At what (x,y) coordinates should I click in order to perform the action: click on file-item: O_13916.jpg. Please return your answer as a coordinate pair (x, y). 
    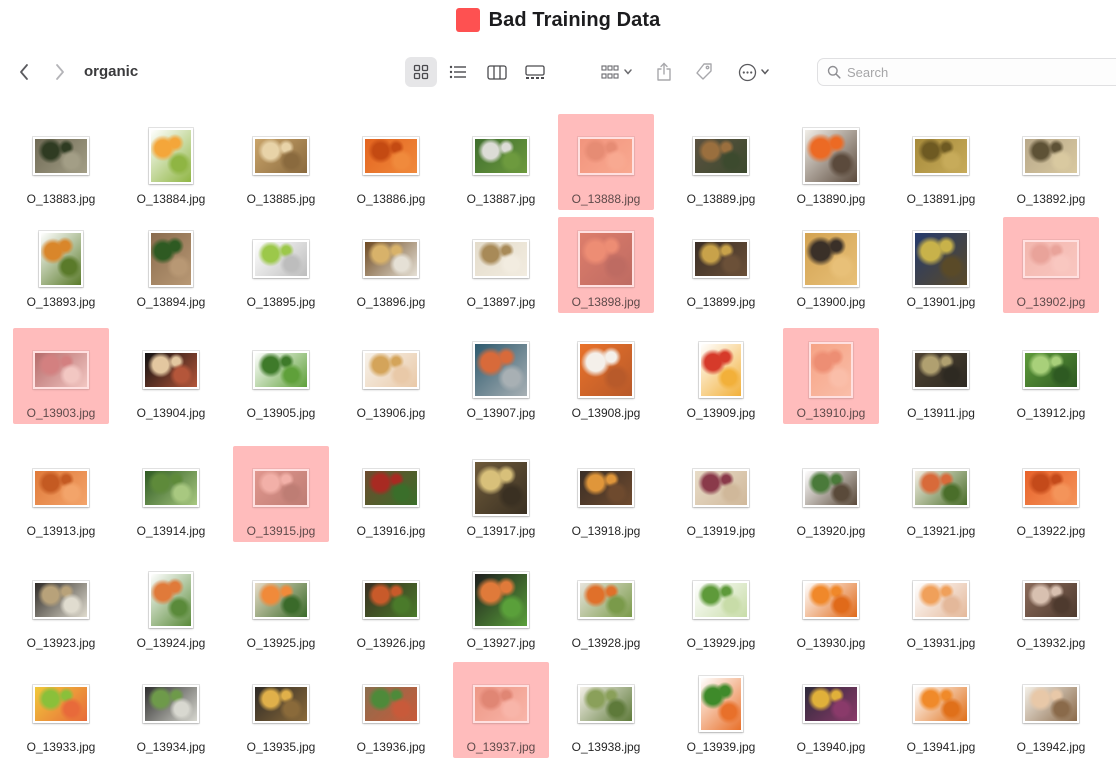
    Looking at the image, I should click on (391, 494).